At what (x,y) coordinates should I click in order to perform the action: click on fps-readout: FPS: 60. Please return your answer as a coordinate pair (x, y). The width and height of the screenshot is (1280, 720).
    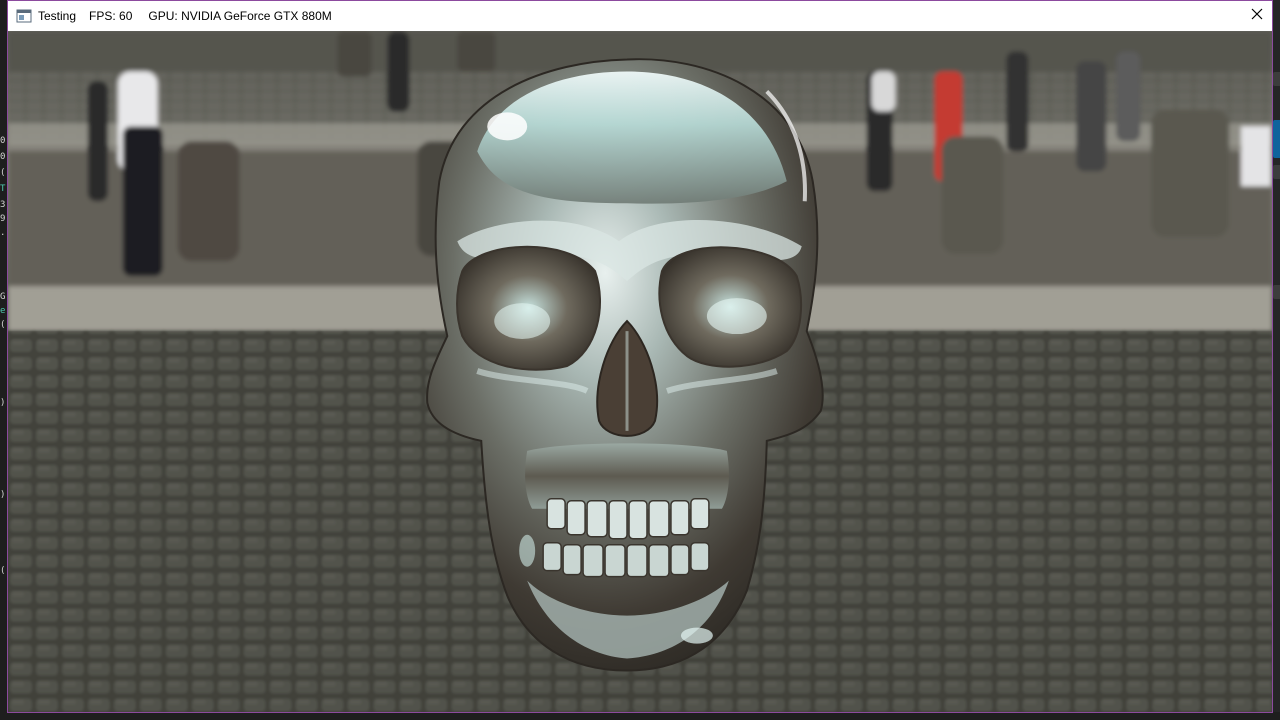
    Looking at the image, I should click on (111, 16).